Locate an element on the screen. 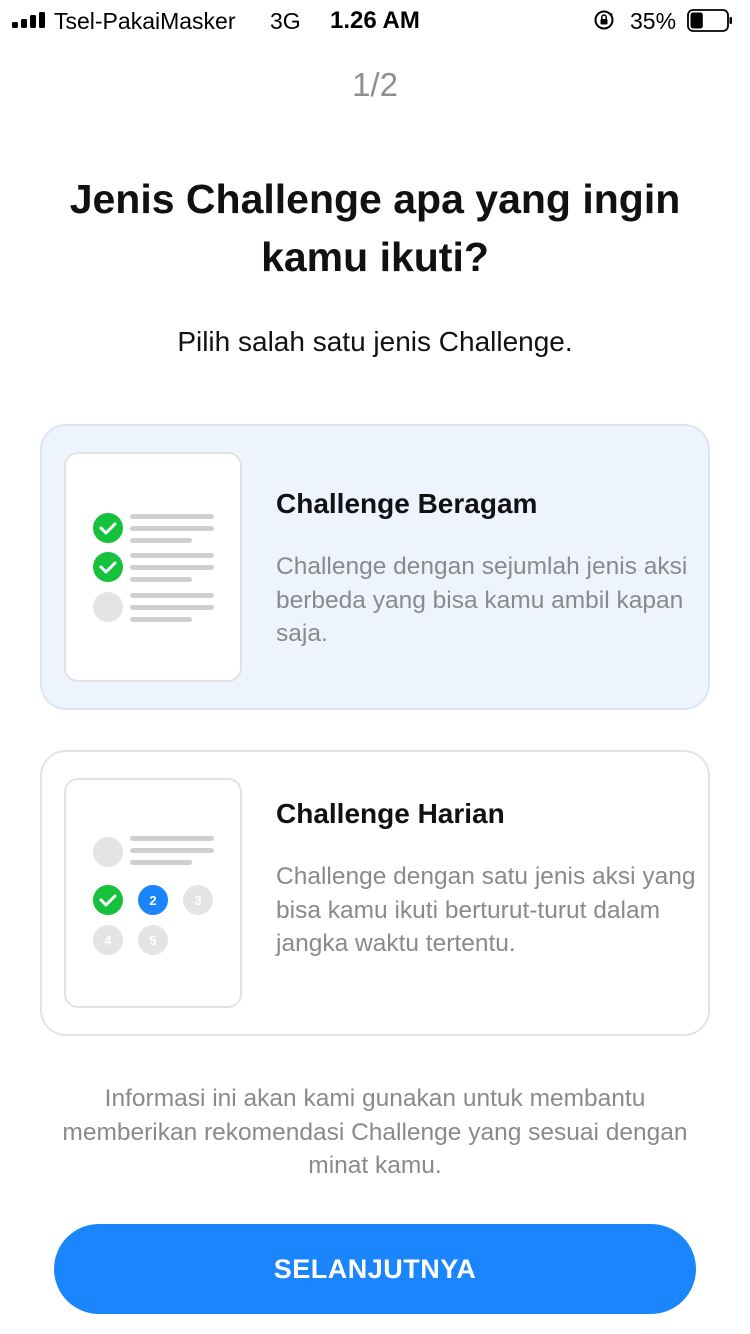  day-badge: 5 is located at coordinates (152, 940).